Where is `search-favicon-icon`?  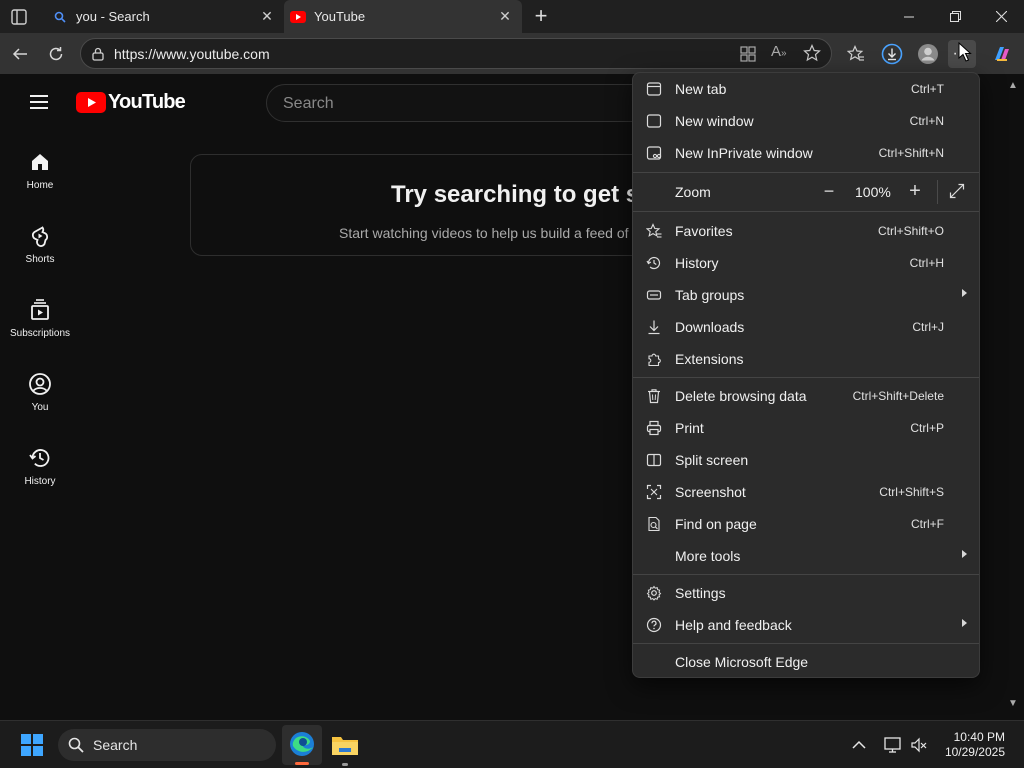
search-favicon-icon is located at coordinates (60, 17).